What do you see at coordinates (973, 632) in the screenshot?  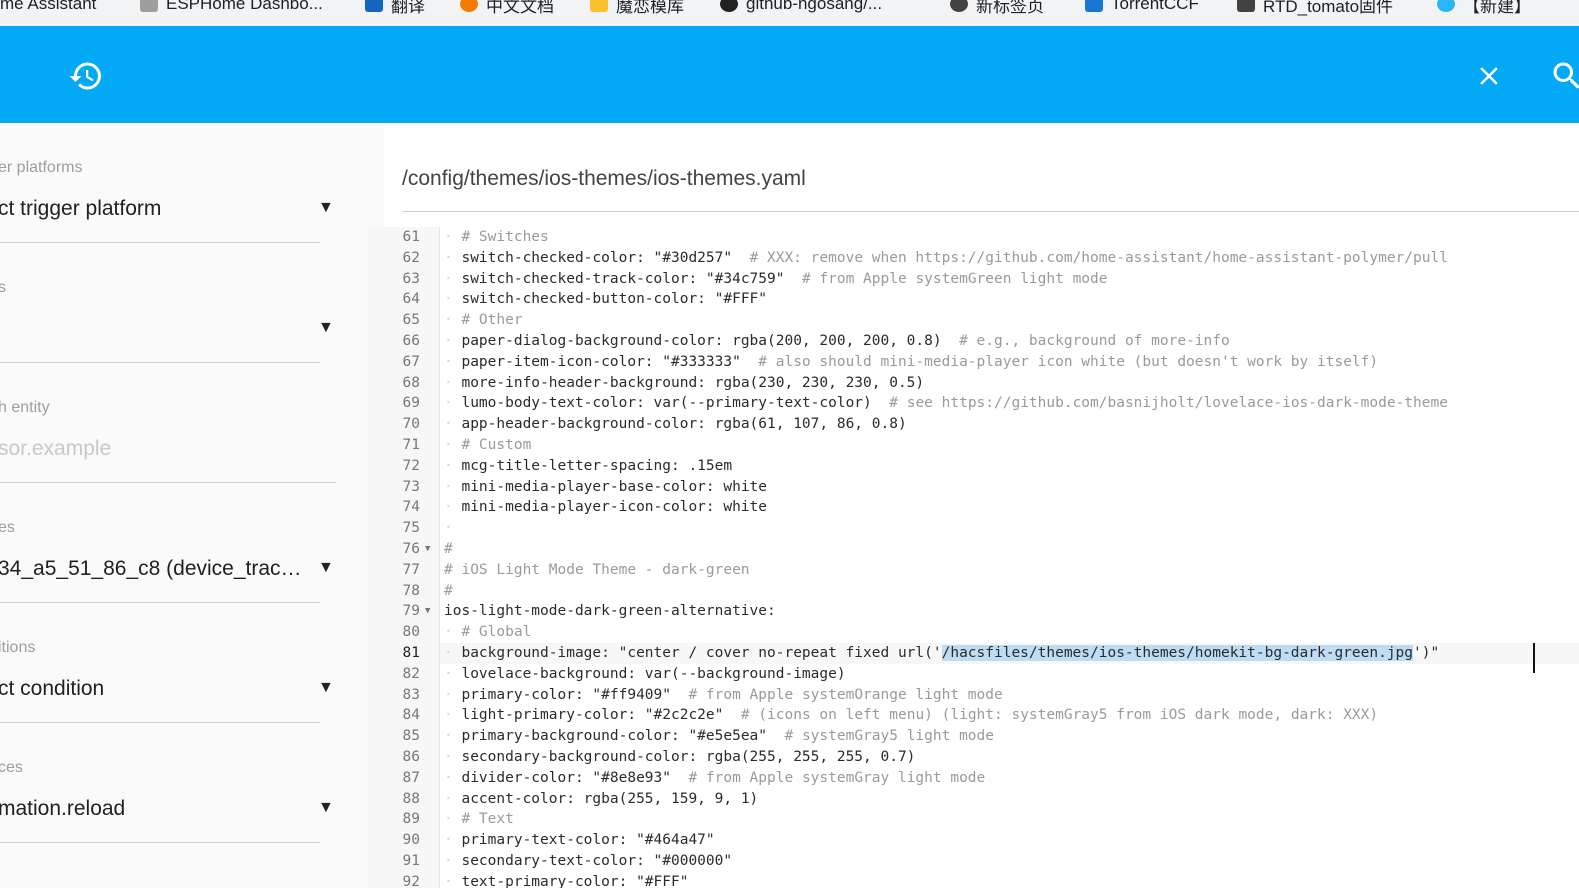 I see `code-line: 80 · # Global` at bounding box center [973, 632].